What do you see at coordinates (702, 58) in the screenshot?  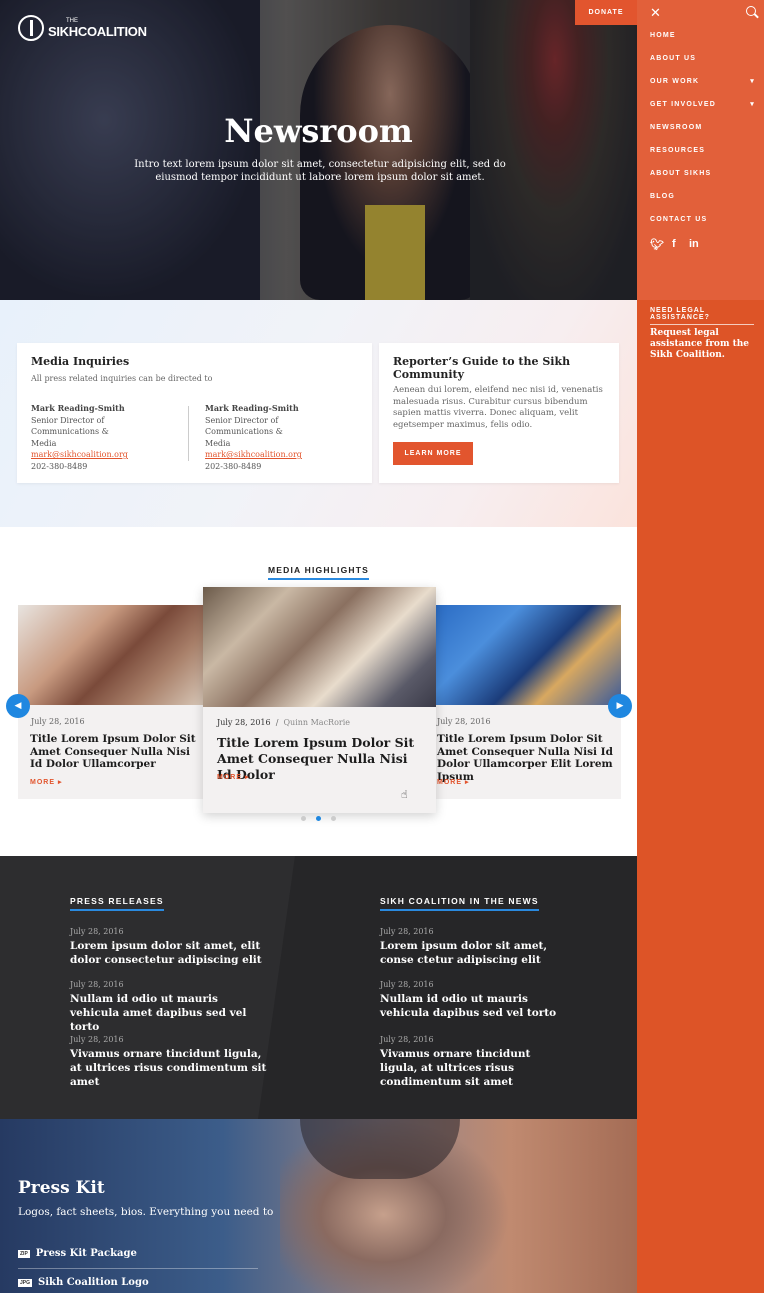 I see `nav-about-us: ABOUT US` at bounding box center [702, 58].